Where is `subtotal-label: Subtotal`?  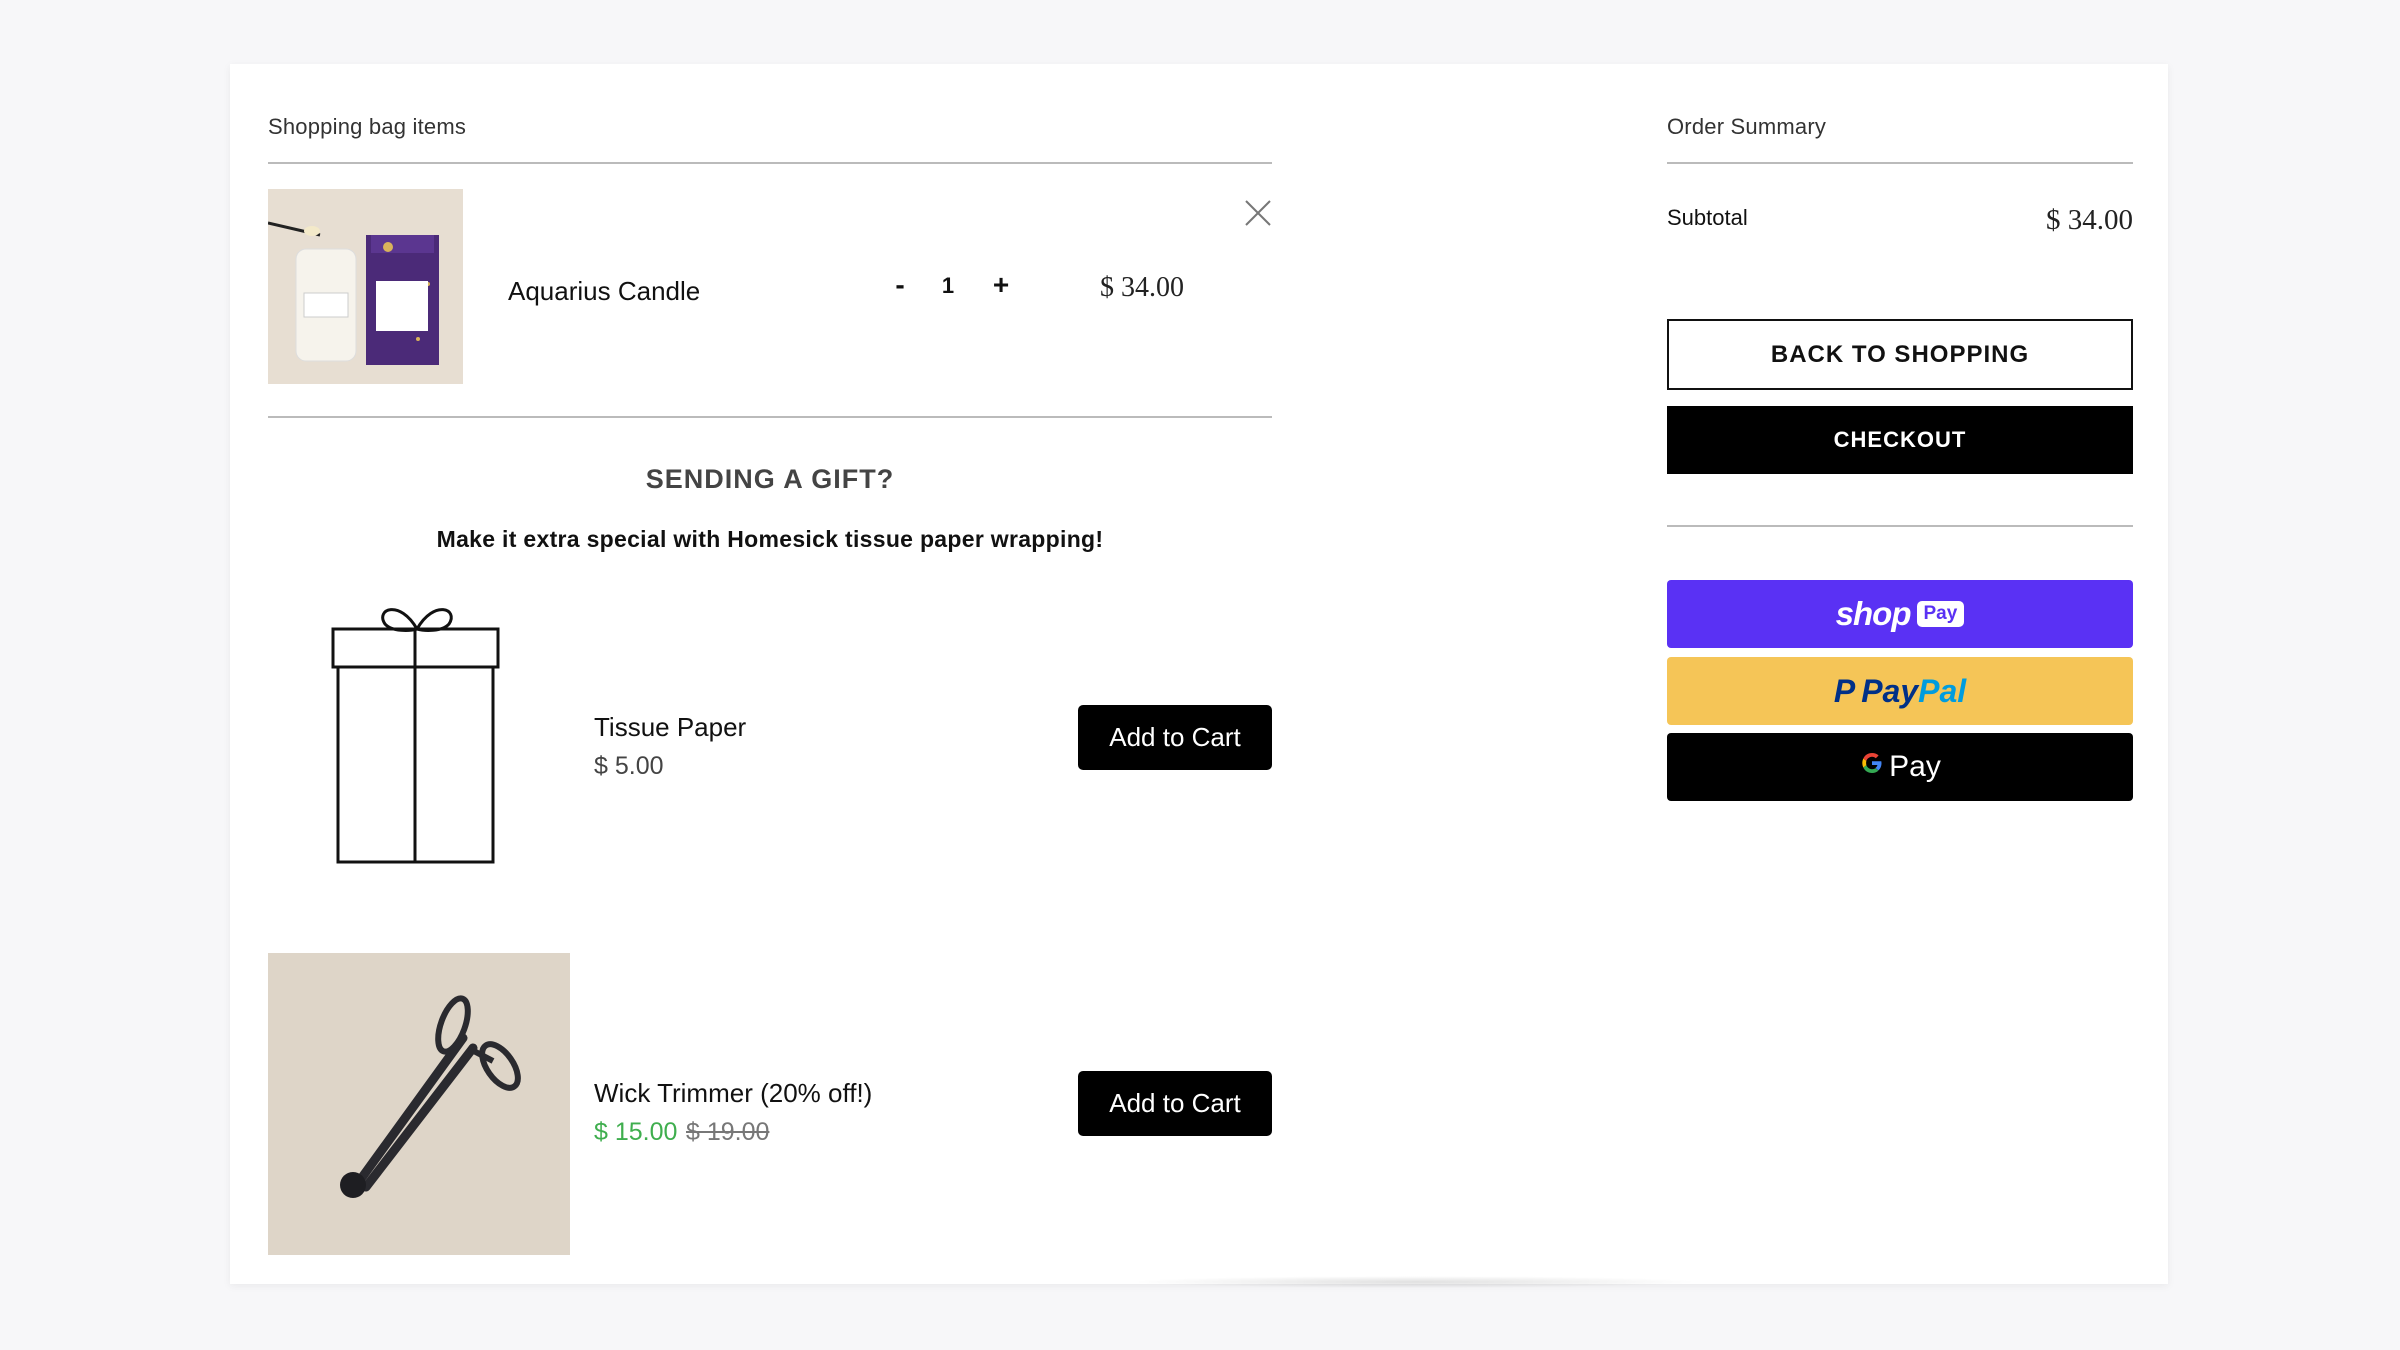 subtotal-label: Subtotal is located at coordinates (1707, 217).